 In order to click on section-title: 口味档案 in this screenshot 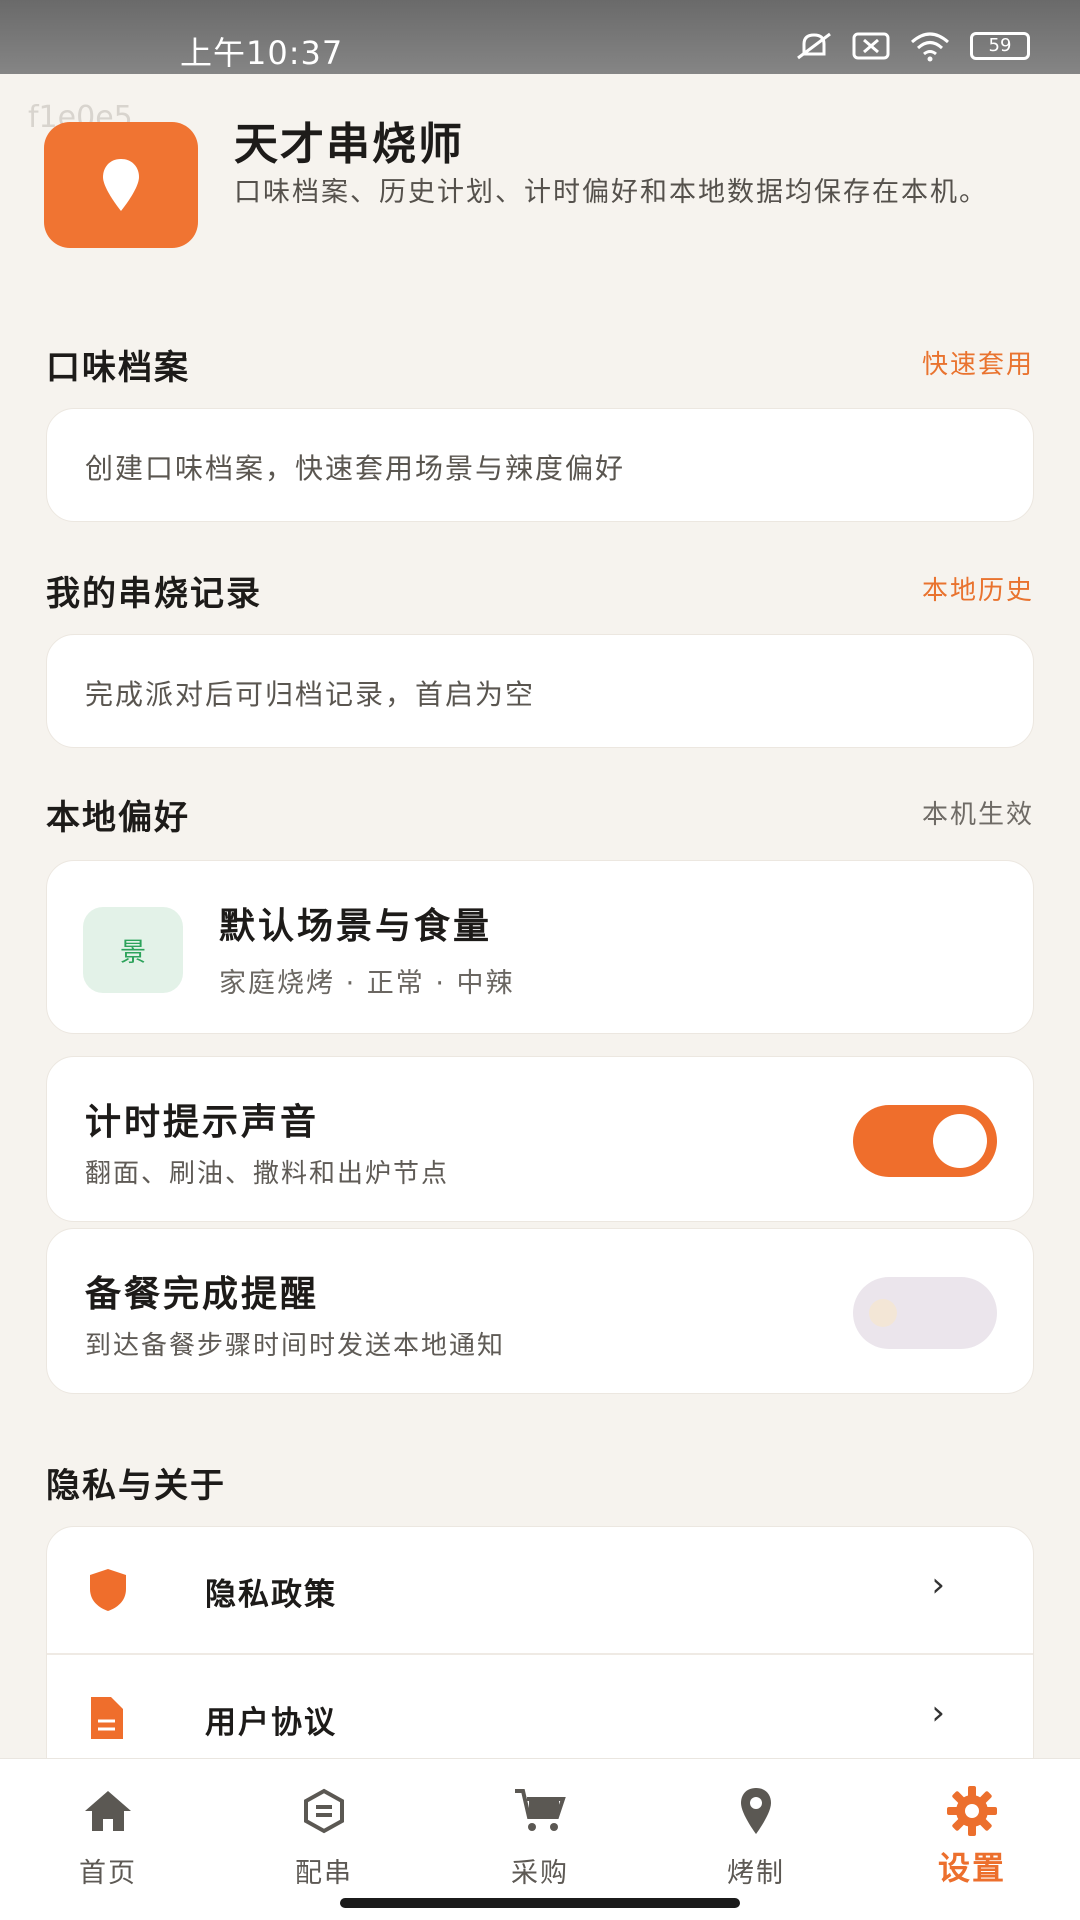, I will do `click(118, 368)`.